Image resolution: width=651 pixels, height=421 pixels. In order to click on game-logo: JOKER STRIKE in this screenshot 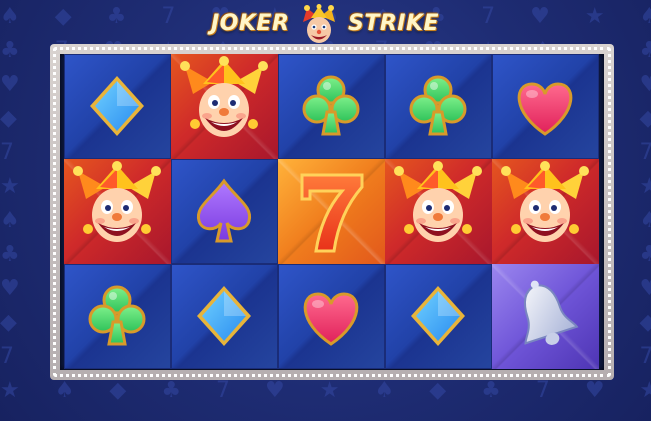, I will do `click(325, 24)`.